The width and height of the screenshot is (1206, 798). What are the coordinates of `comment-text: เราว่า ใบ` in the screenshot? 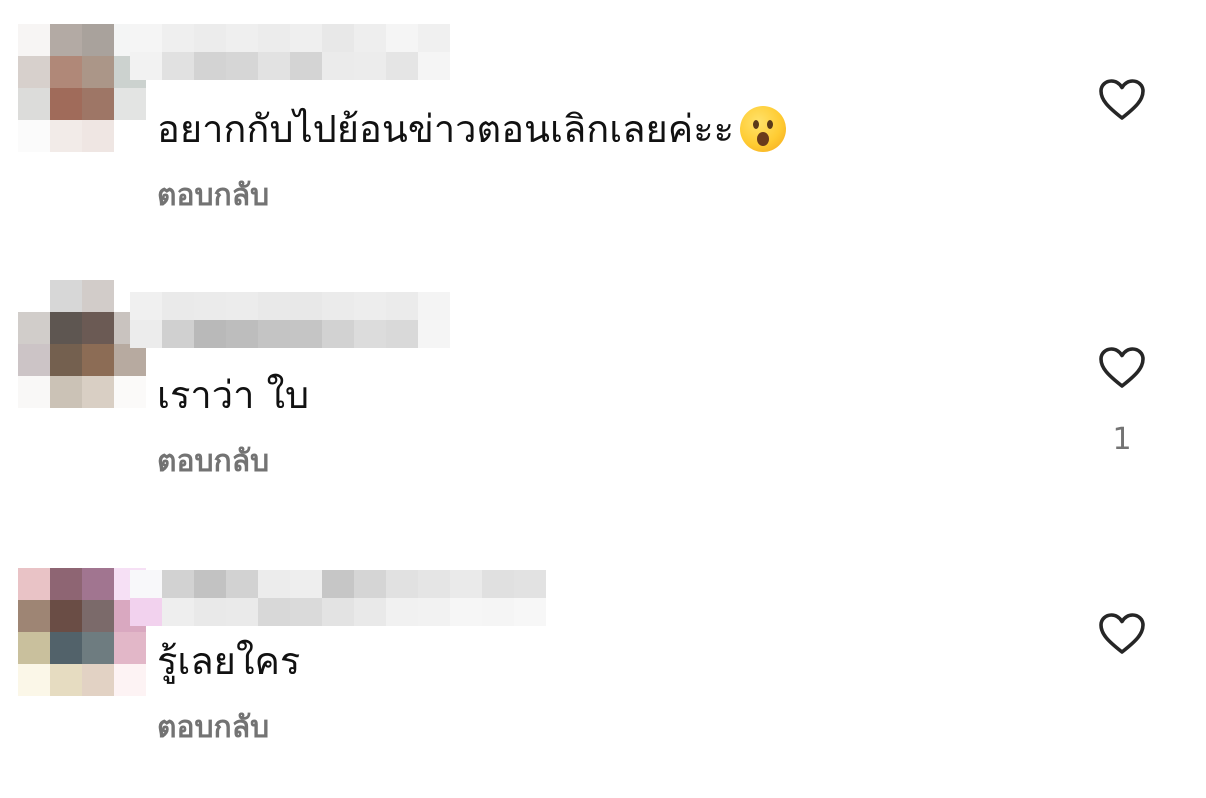 It's located at (233, 394).